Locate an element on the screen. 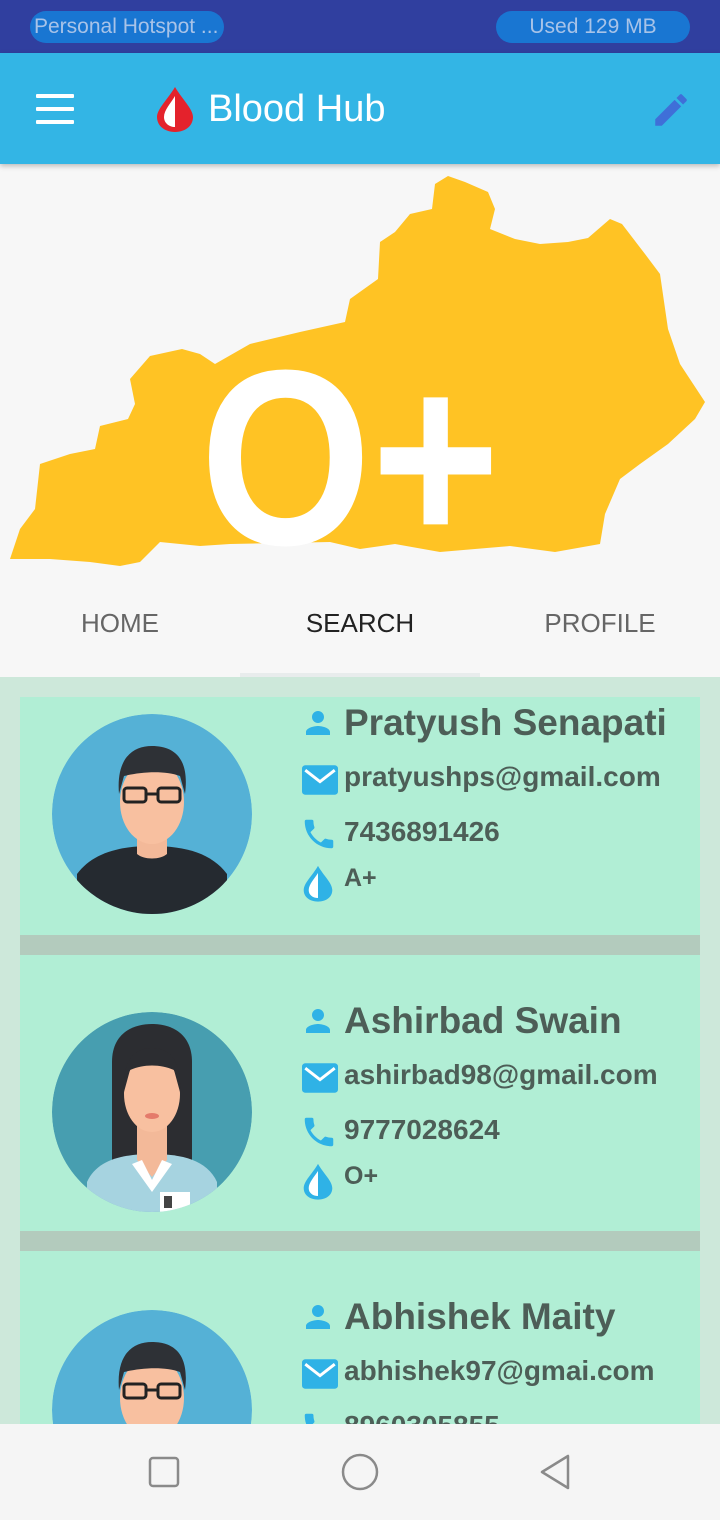  donor-email: pratyushps@gmail.com is located at coordinates (502, 777).